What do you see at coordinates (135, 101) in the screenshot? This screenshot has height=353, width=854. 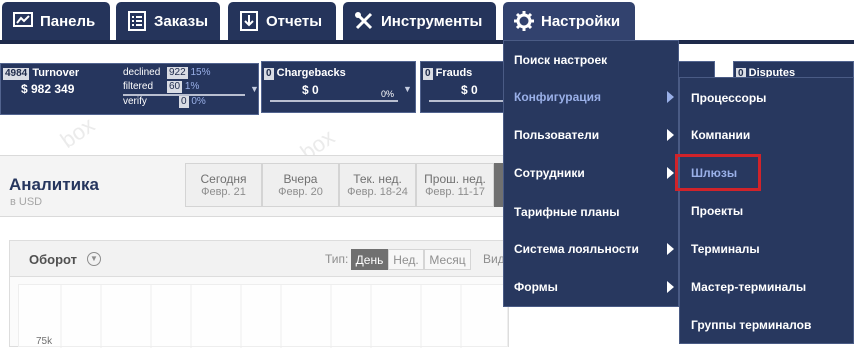 I see `verify-label: verify` at bounding box center [135, 101].